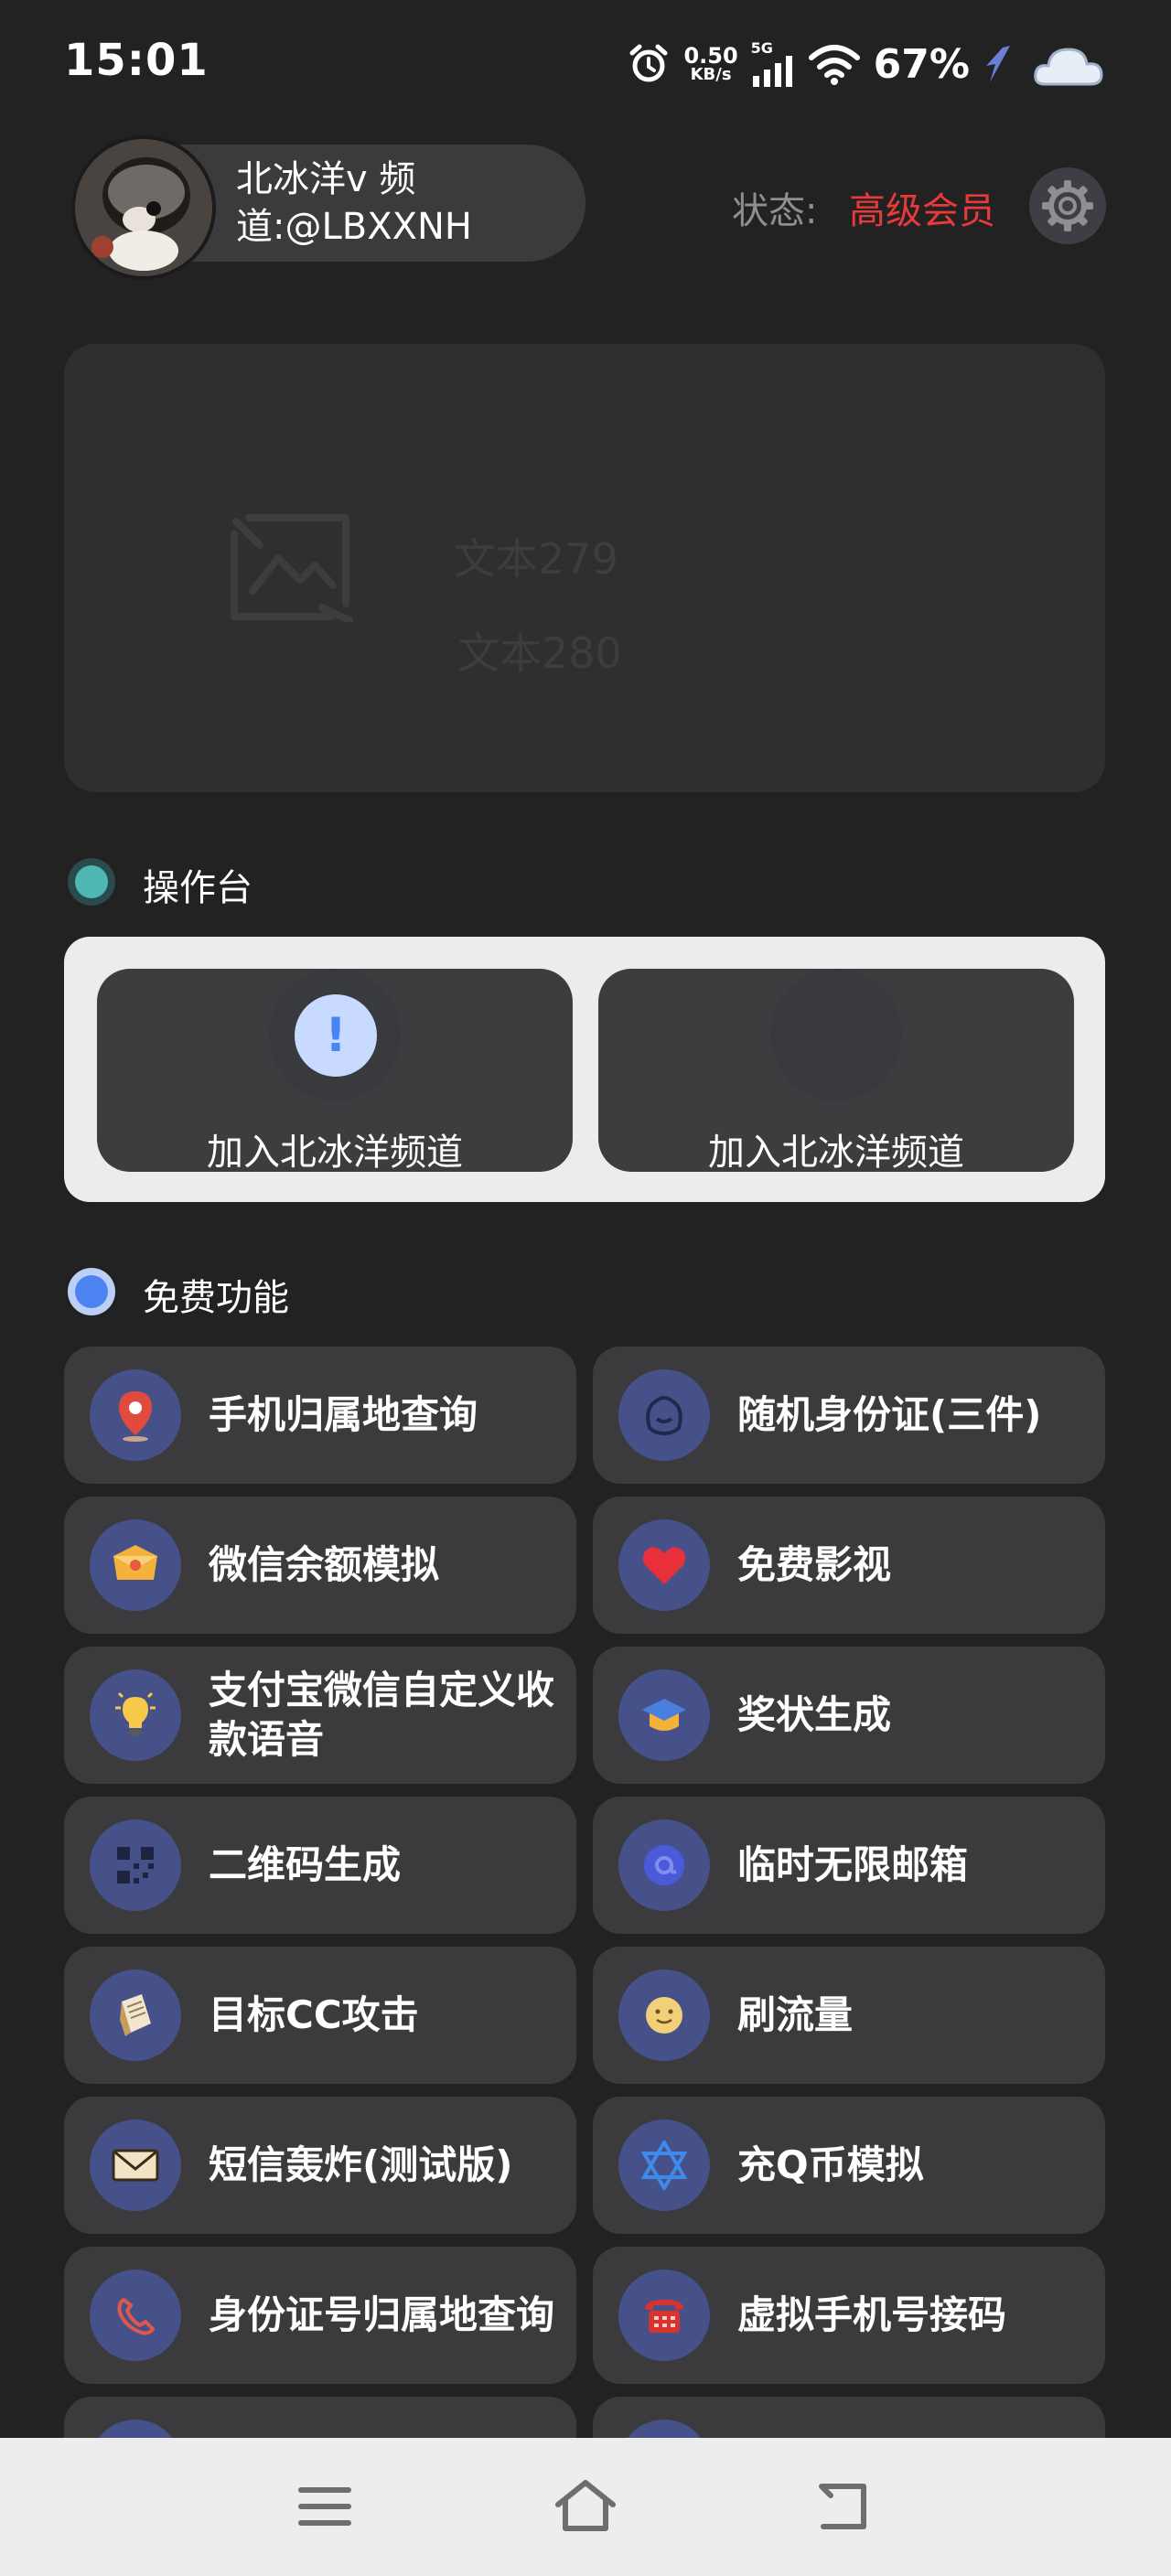 This screenshot has height=2576, width=1171. Describe the element at coordinates (585, 64) in the screenshot. I see `status-bar: 15:01 0.50 KB/s 5G 67%` at that location.